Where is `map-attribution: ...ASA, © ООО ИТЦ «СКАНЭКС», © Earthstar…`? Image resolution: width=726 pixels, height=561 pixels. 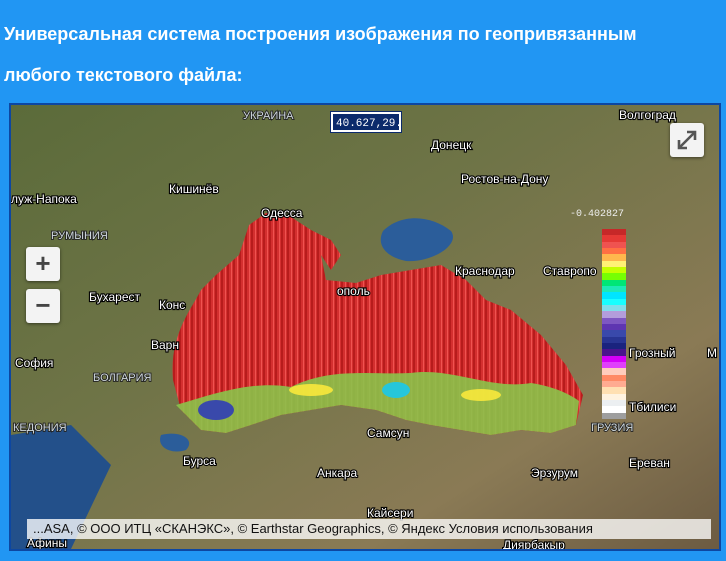
map-attribution: ...ASA, © ООО ИТЦ «СКАНЭКС», © Earthstar… is located at coordinates (369, 529).